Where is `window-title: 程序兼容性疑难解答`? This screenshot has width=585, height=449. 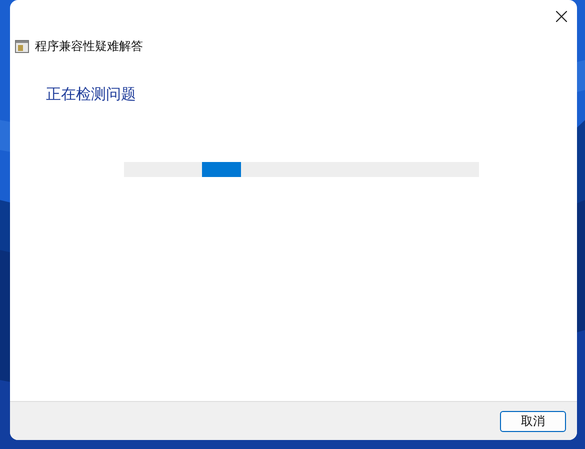
window-title: 程序兼容性疑难解答 is located at coordinates (89, 46).